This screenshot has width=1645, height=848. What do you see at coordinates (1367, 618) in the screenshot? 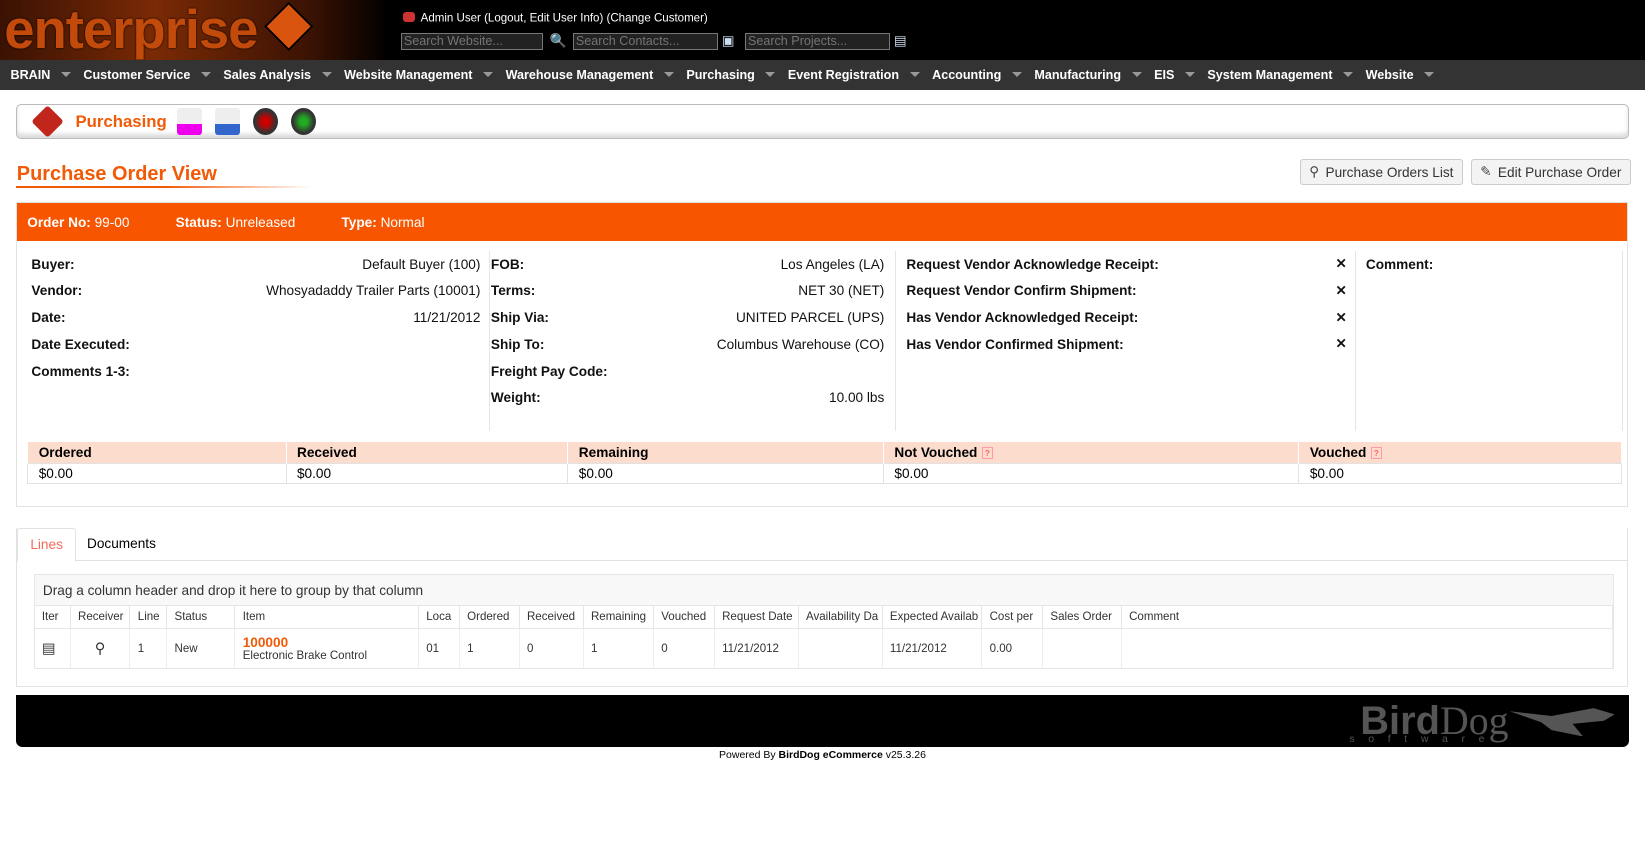
I see `column-header: Comment` at bounding box center [1367, 618].